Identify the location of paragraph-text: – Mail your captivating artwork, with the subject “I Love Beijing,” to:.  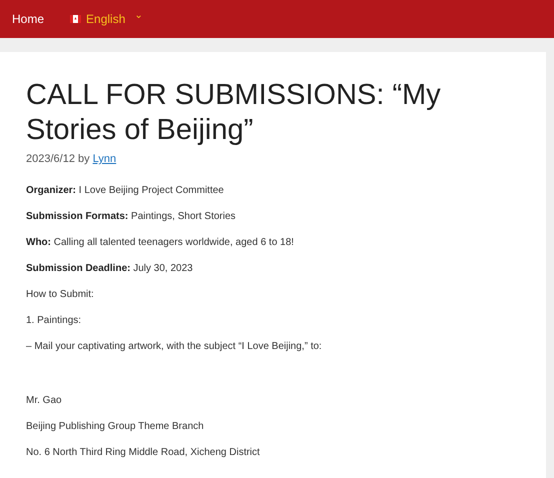
(174, 347).